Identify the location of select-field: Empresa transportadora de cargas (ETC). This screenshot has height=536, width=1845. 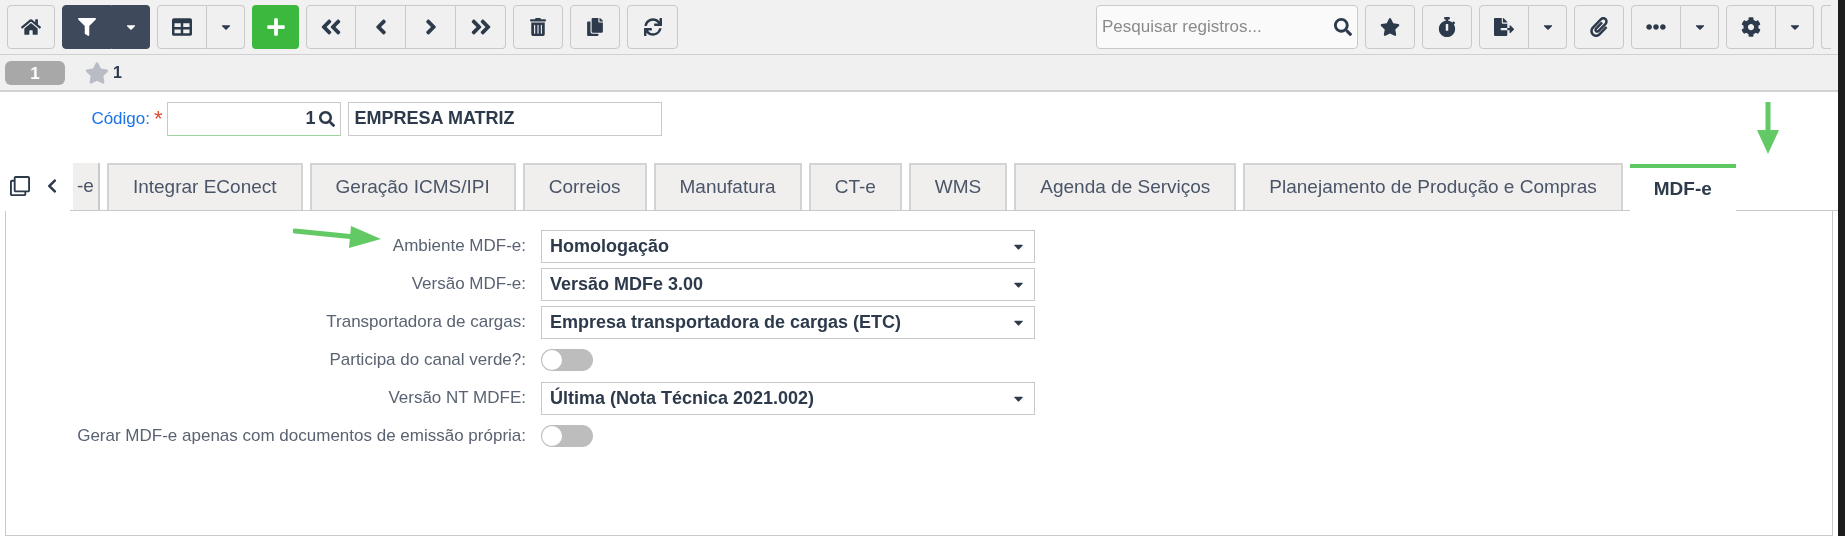
(788, 322).